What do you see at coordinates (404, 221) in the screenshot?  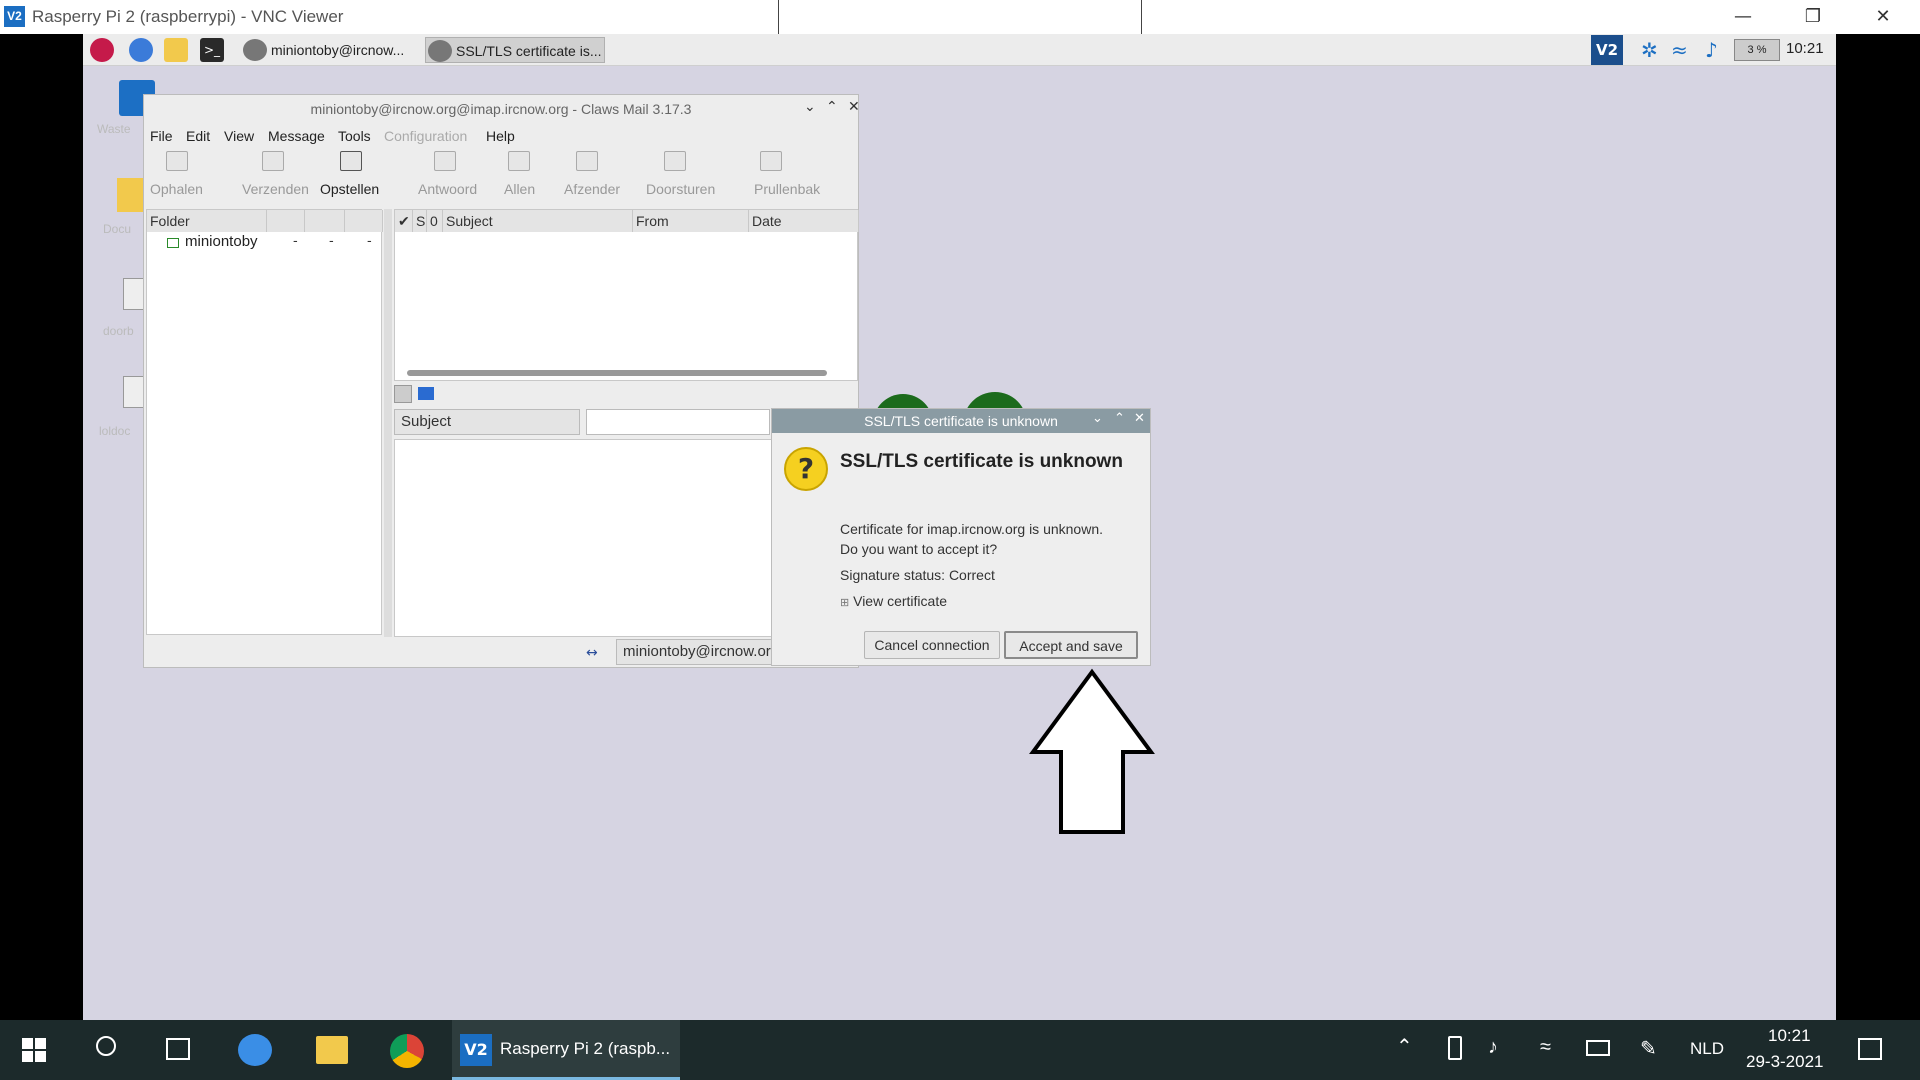 I see `list-header-check: ✔` at bounding box center [404, 221].